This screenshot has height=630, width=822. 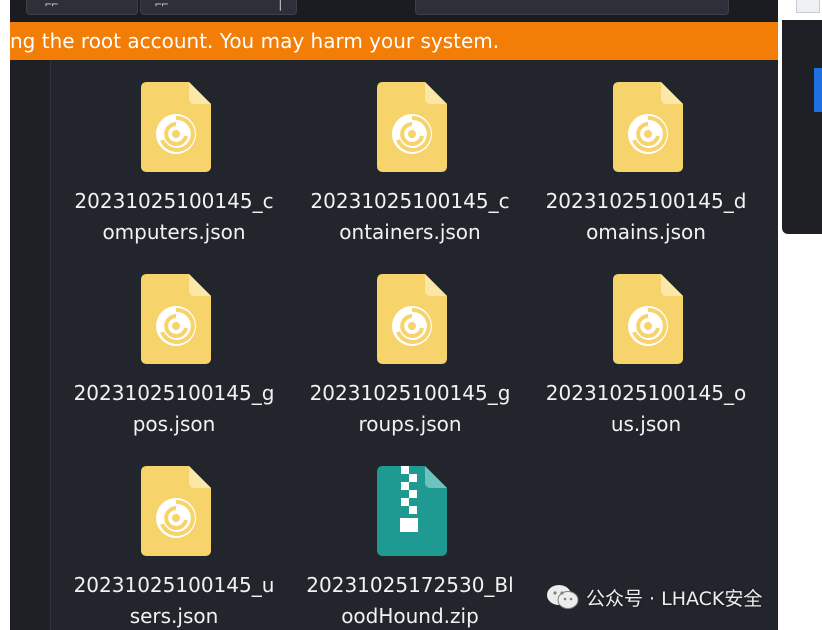 What do you see at coordinates (563, 597) in the screenshot?
I see `wechat-icon` at bounding box center [563, 597].